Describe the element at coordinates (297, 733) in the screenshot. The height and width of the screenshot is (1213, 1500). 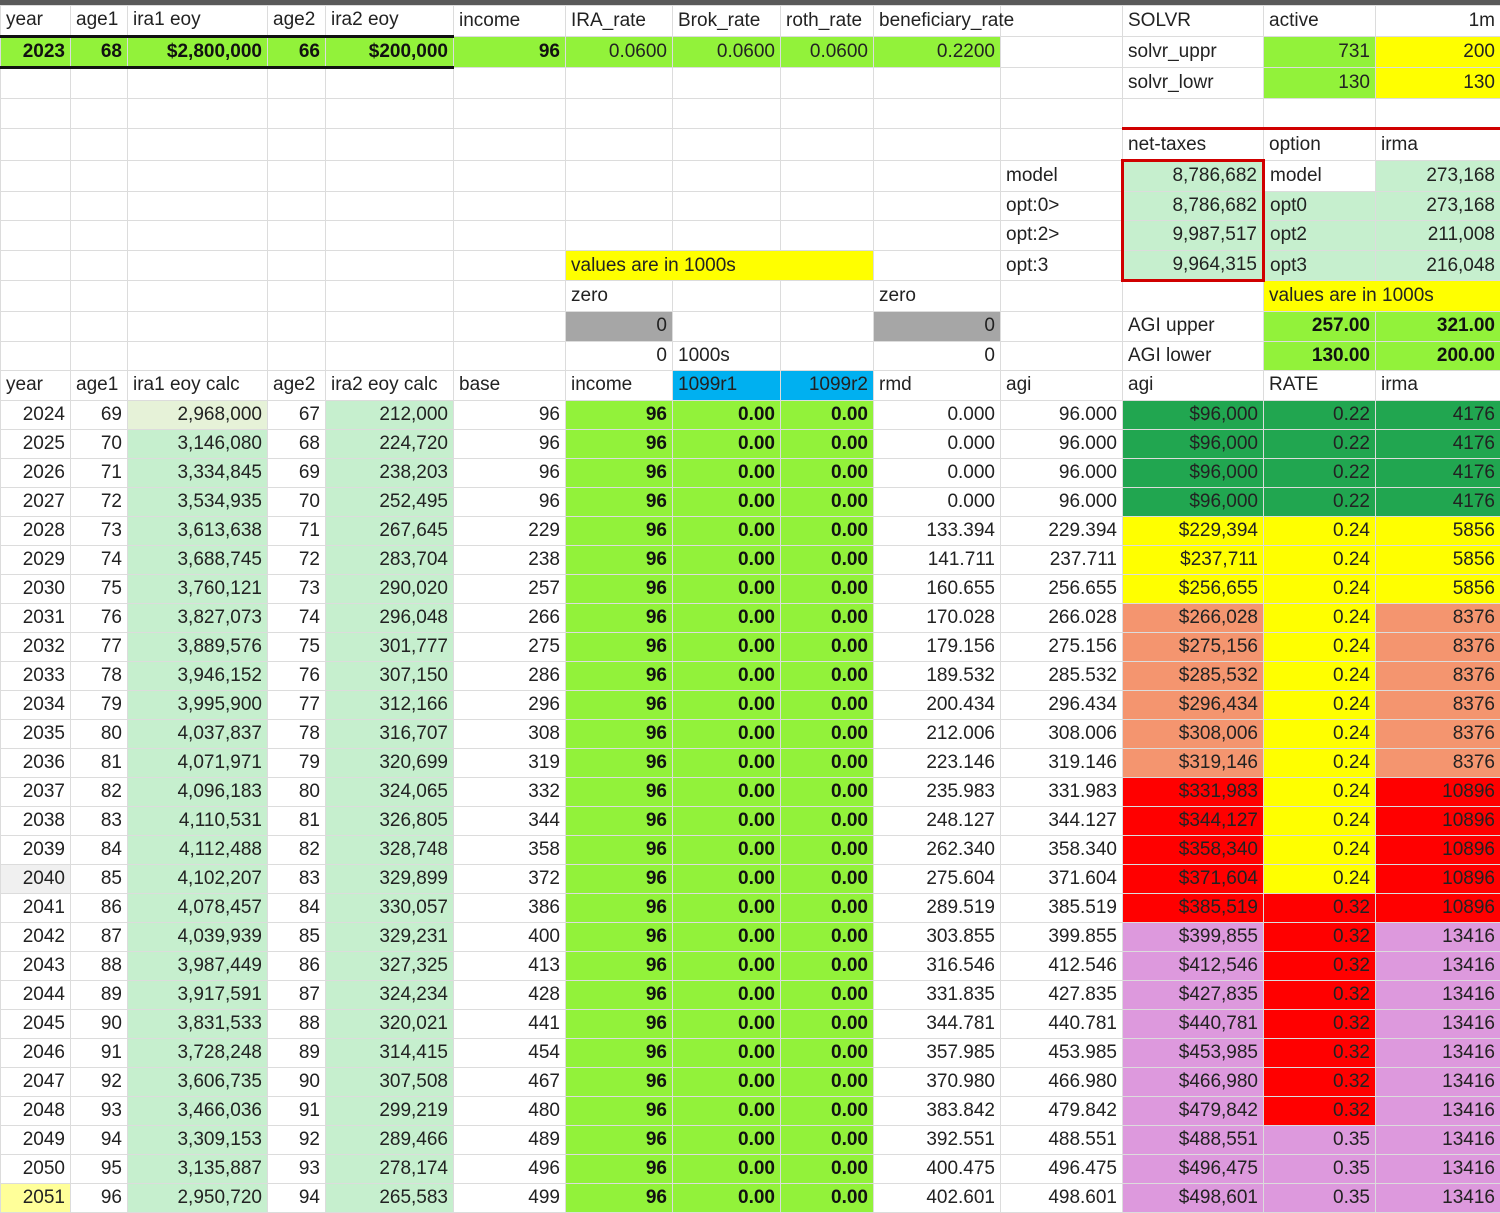
I see `cell-age2: 78` at that location.